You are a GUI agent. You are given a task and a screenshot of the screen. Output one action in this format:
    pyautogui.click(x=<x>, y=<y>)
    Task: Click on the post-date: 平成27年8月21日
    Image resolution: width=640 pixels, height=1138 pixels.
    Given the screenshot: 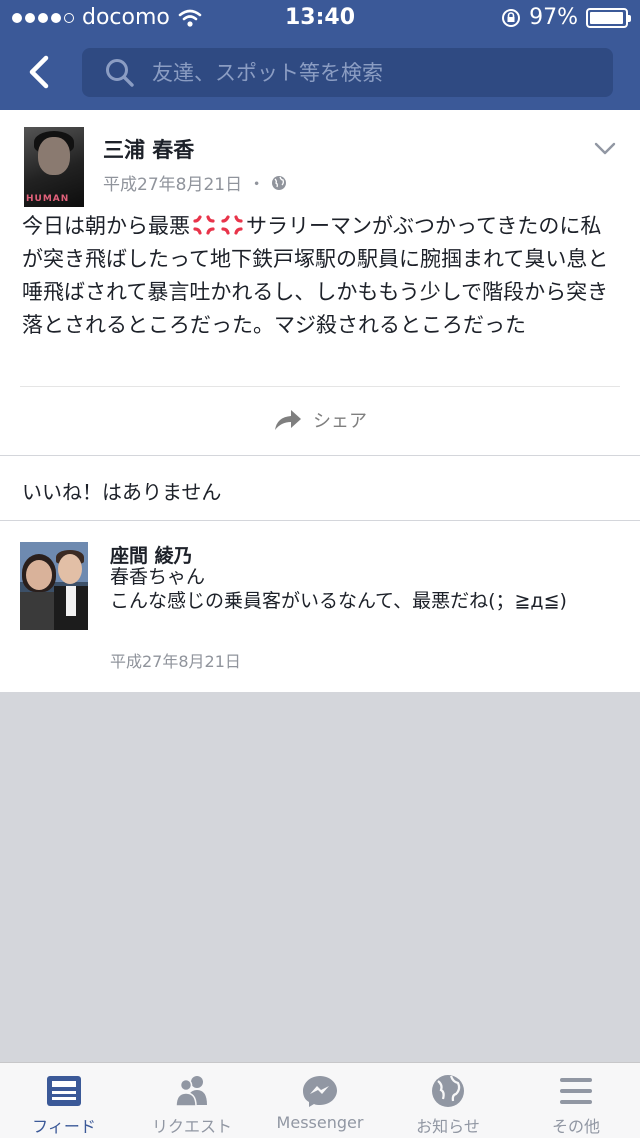 What is the action you would take?
    pyautogui.click(x=172, y=182)
    